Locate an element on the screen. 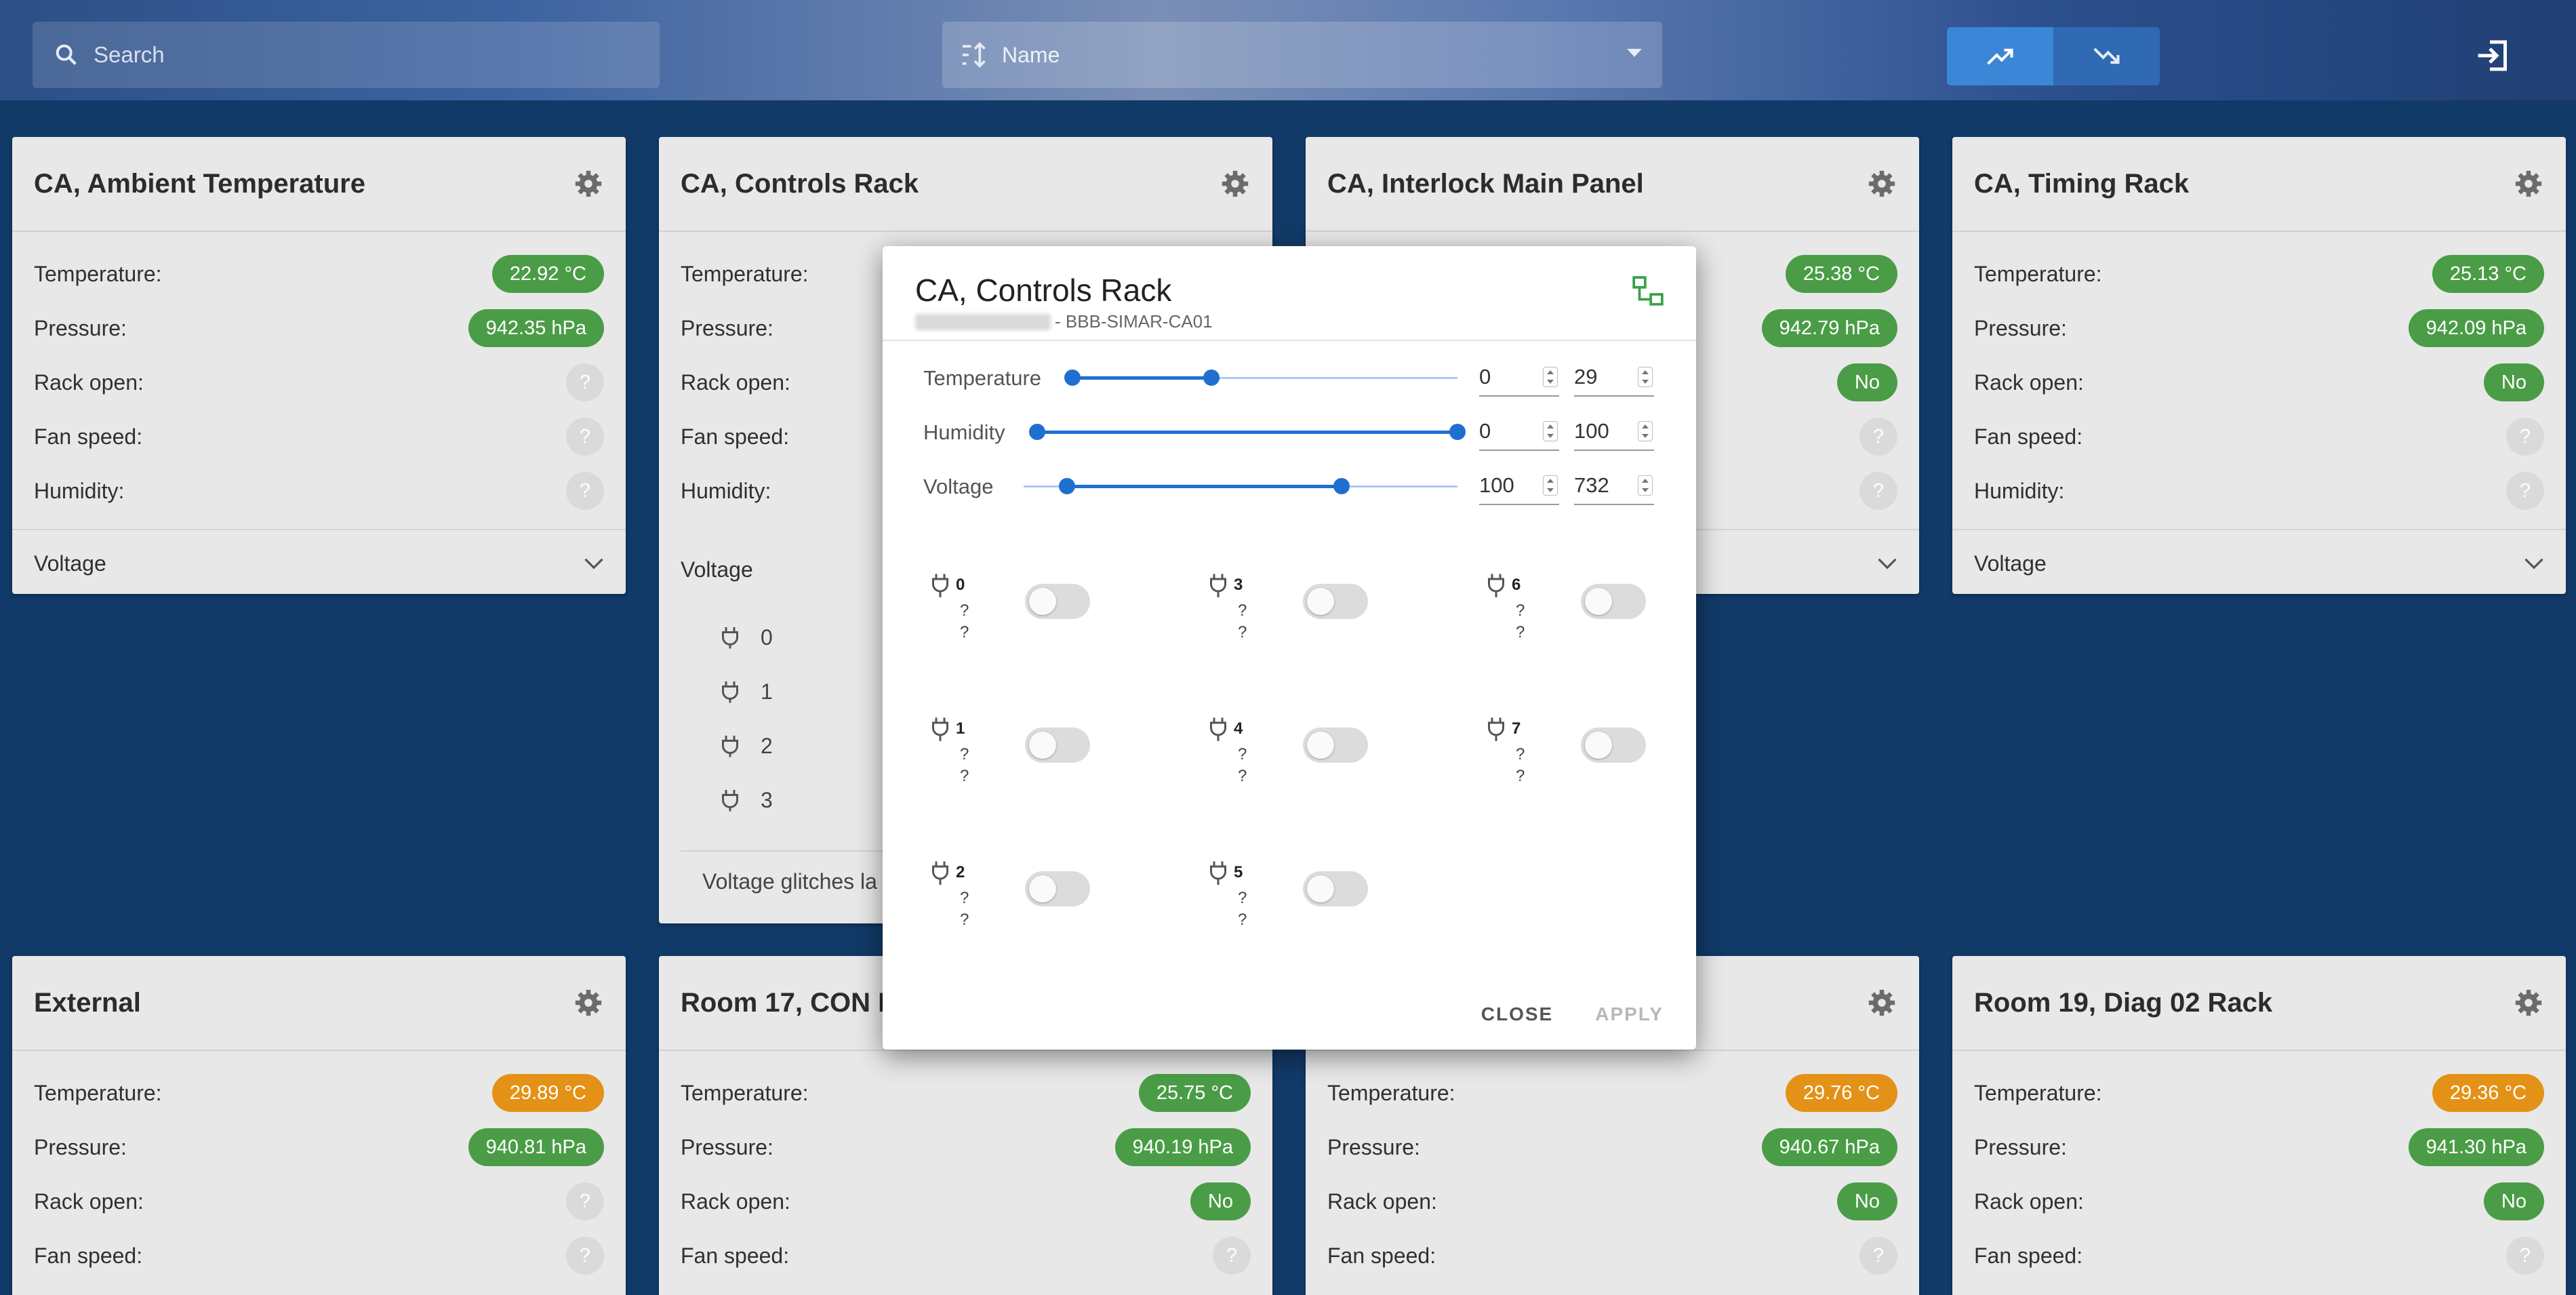 The height and width of the screenshot is (1295, 2576). close-button: CLOSE is located at coordinates (1517, 1014).